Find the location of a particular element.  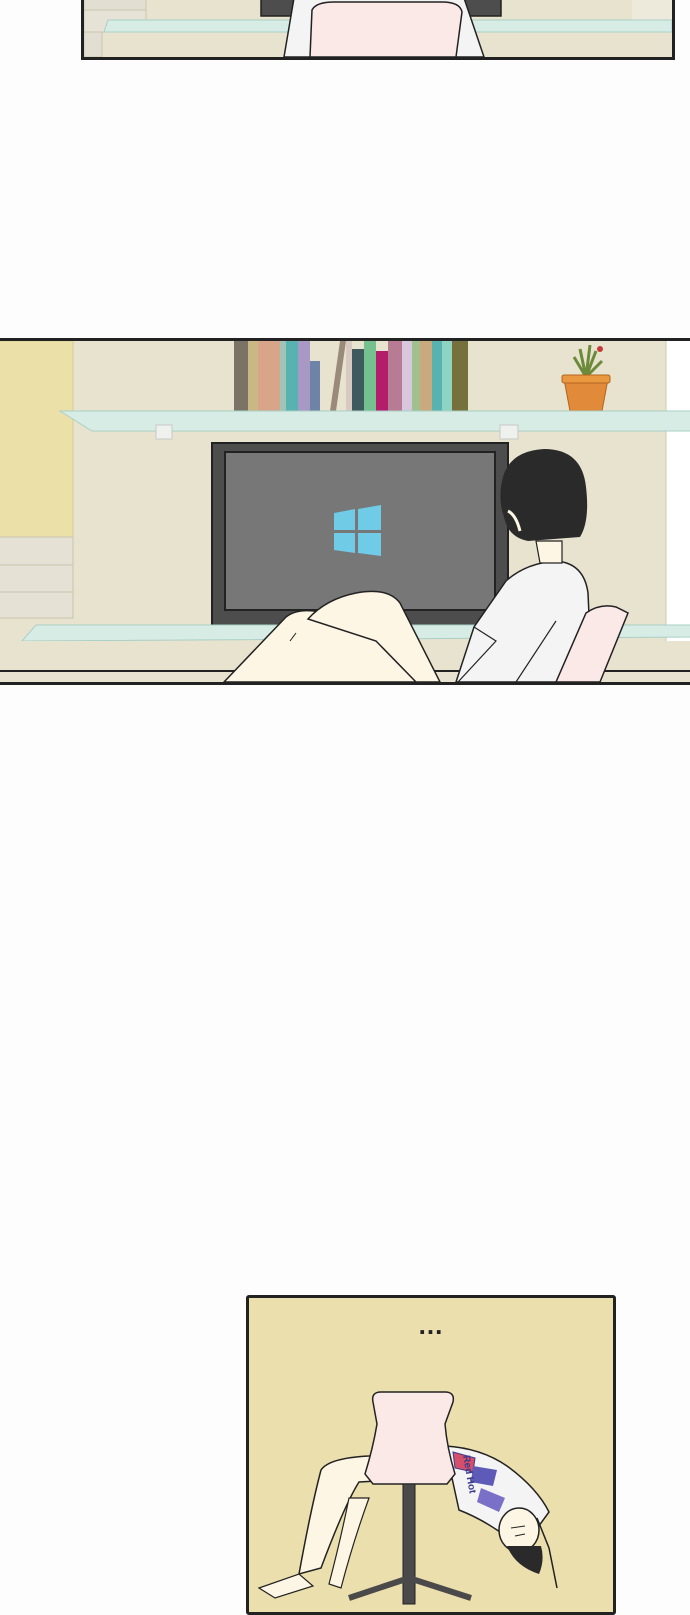

bookshelf-books is located at coordinates (351, 376).